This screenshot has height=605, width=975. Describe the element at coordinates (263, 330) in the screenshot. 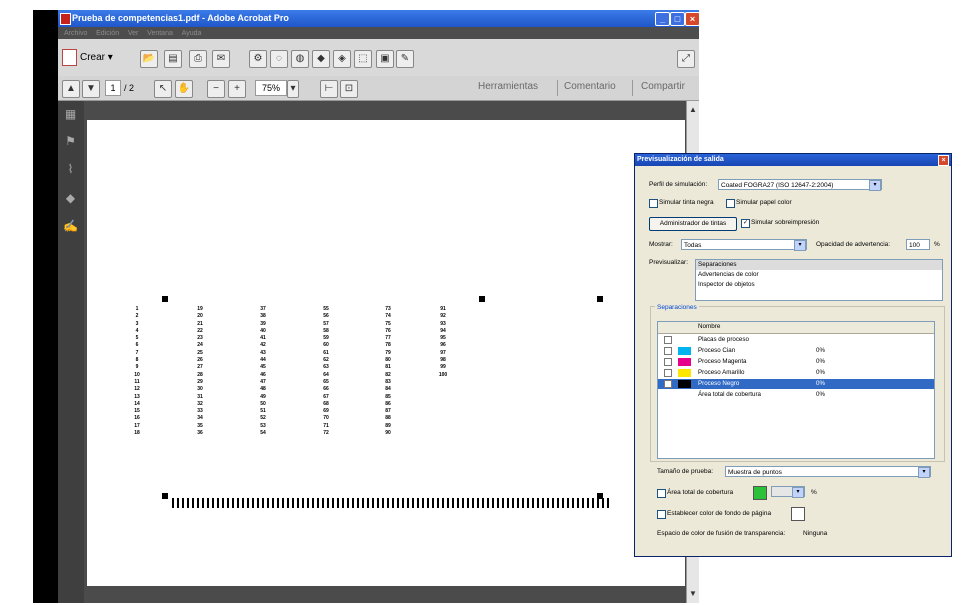

I see `column-number: 40` at that location.